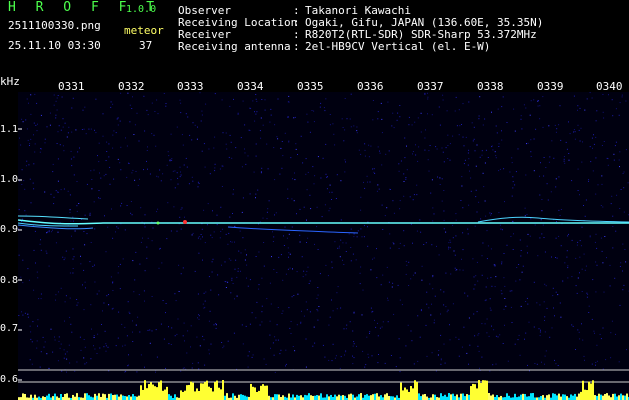 The height and width of the screenshot is (400, 629). I want to click on date-time: 25.11.10 03:30, so click(54, 45).